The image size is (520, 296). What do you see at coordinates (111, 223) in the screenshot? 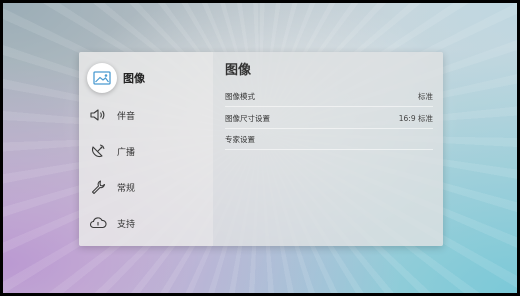
I see `sidebar-item-support: 支持` at bounding box center [111, 223].